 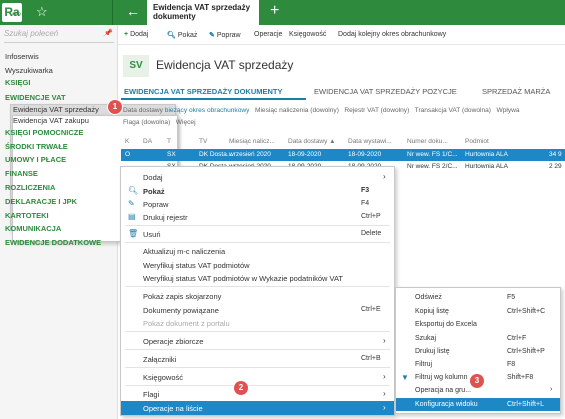 I want to click on page-title: Ewidencja VAT sprzedaży, so click(x=225, y=65).